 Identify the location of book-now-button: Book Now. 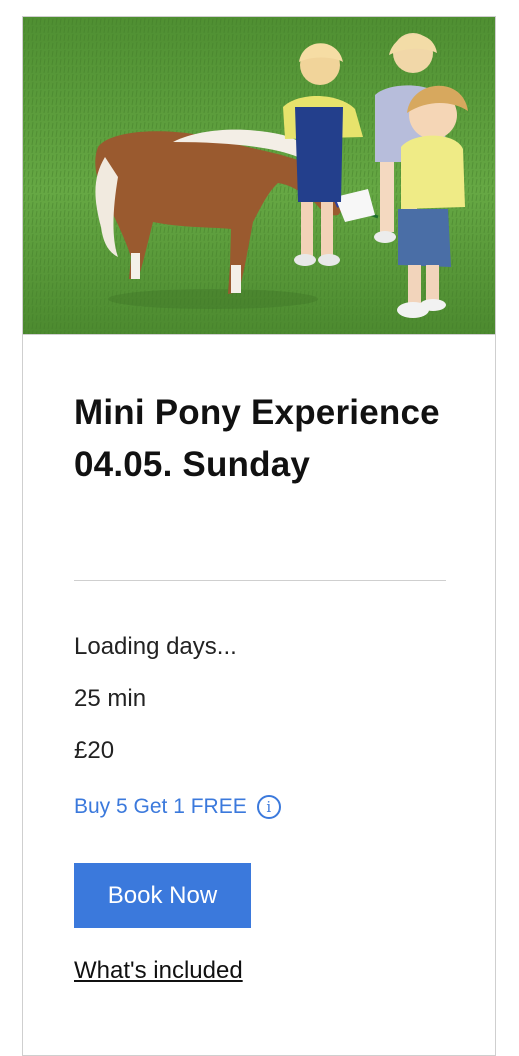
(162, 895).